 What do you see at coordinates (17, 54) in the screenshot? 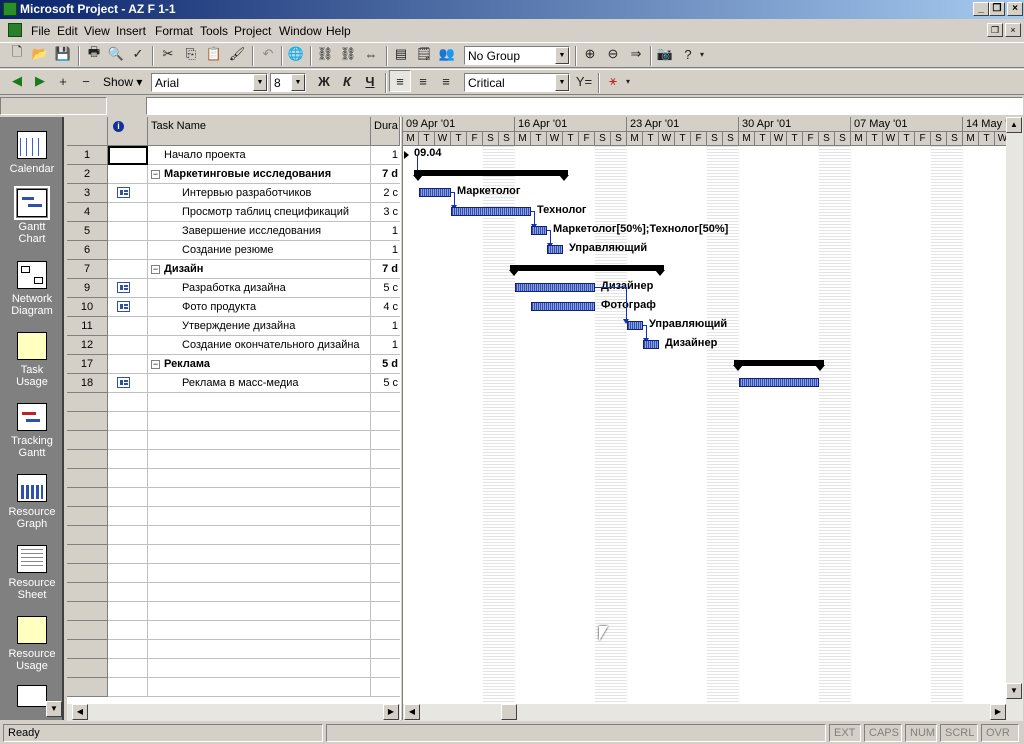
I see `new-icon: 🗋` at bounding box center [17, 54].